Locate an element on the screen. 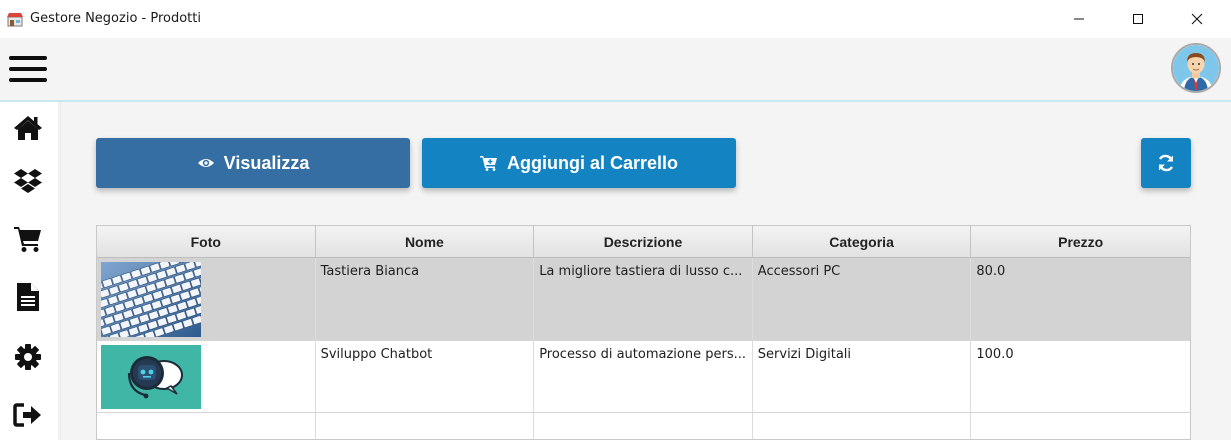  sidebar-item-home is located at coordinates (28, 128).